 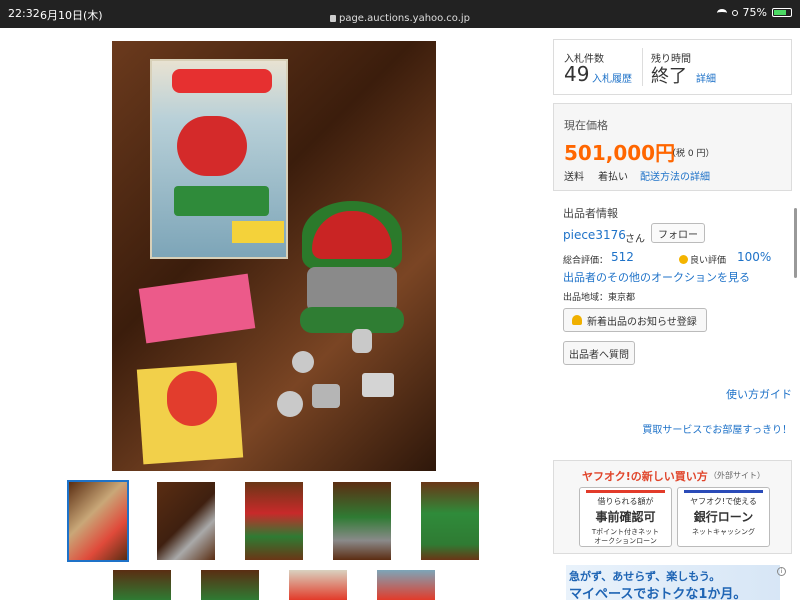 I want to click on scrollbar, so click(x=795, y=243).